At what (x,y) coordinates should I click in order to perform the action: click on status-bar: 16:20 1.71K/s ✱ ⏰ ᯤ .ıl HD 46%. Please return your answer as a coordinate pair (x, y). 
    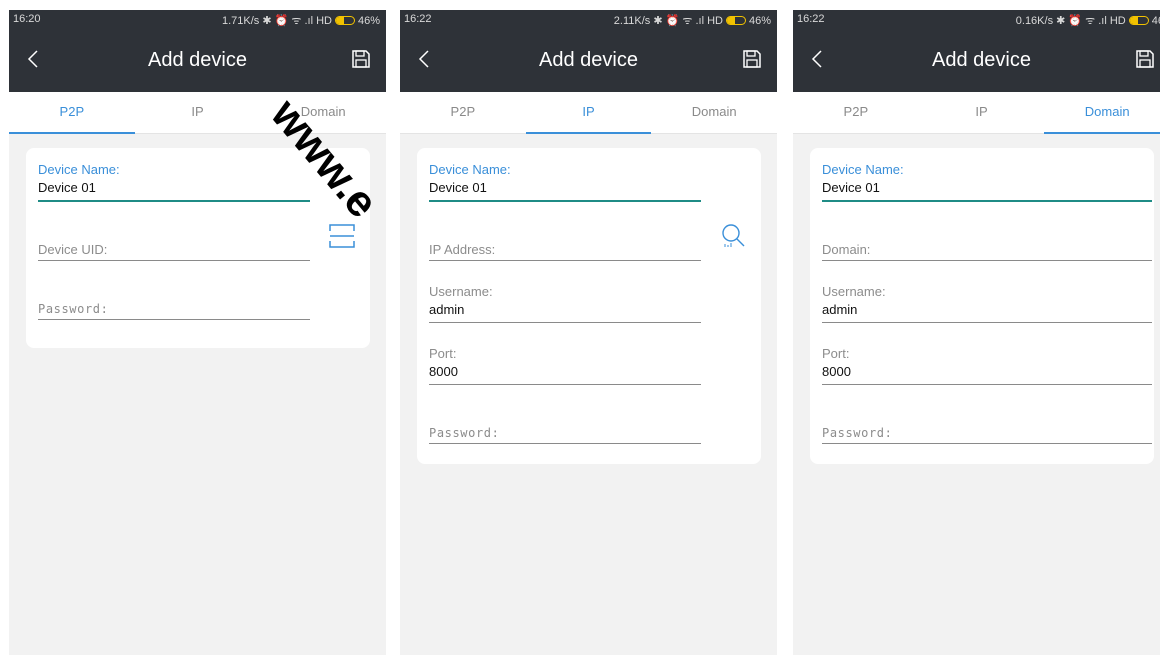
    Looking at the image, I should click on (197, 19).